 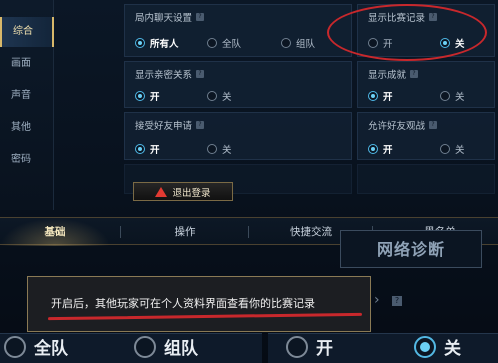 What do you see at coordinates (27, 96) in the screenshot?
I see `sidebar-item-sound: 声音` at bounding box center [27, 96].